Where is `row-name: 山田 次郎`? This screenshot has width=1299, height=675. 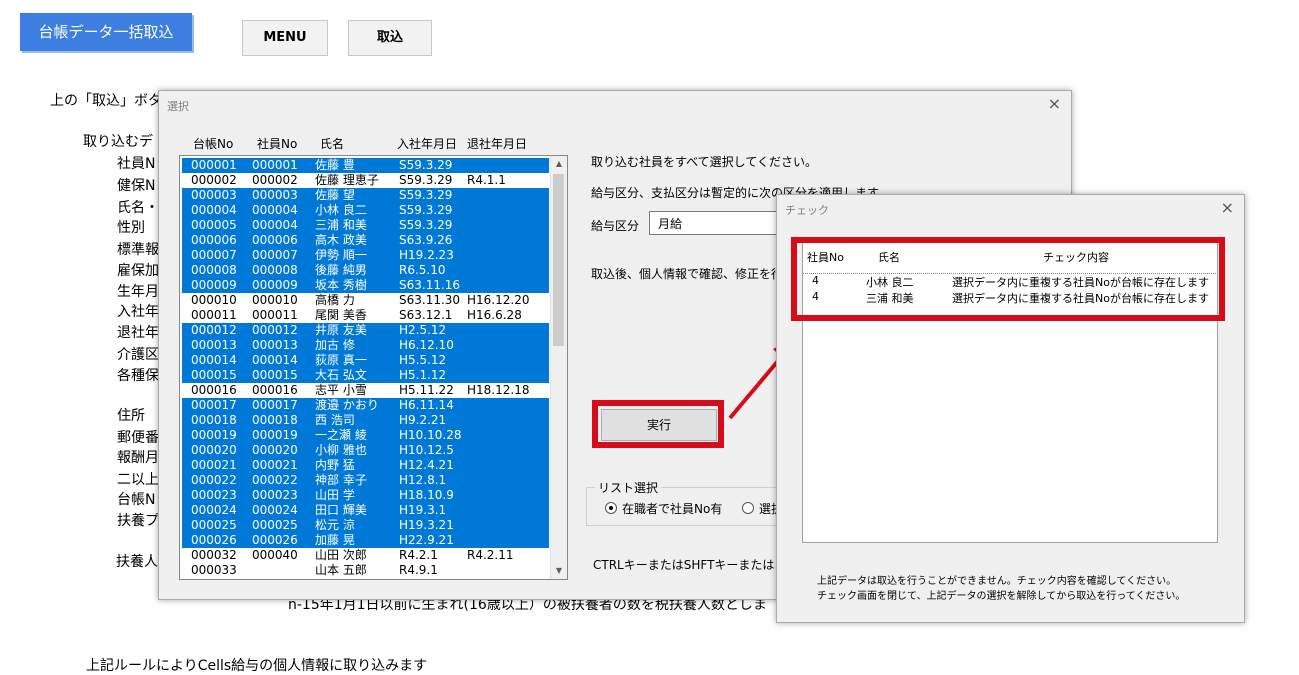
row-name: 山田 次郎 is located at coordinates (341, 555).